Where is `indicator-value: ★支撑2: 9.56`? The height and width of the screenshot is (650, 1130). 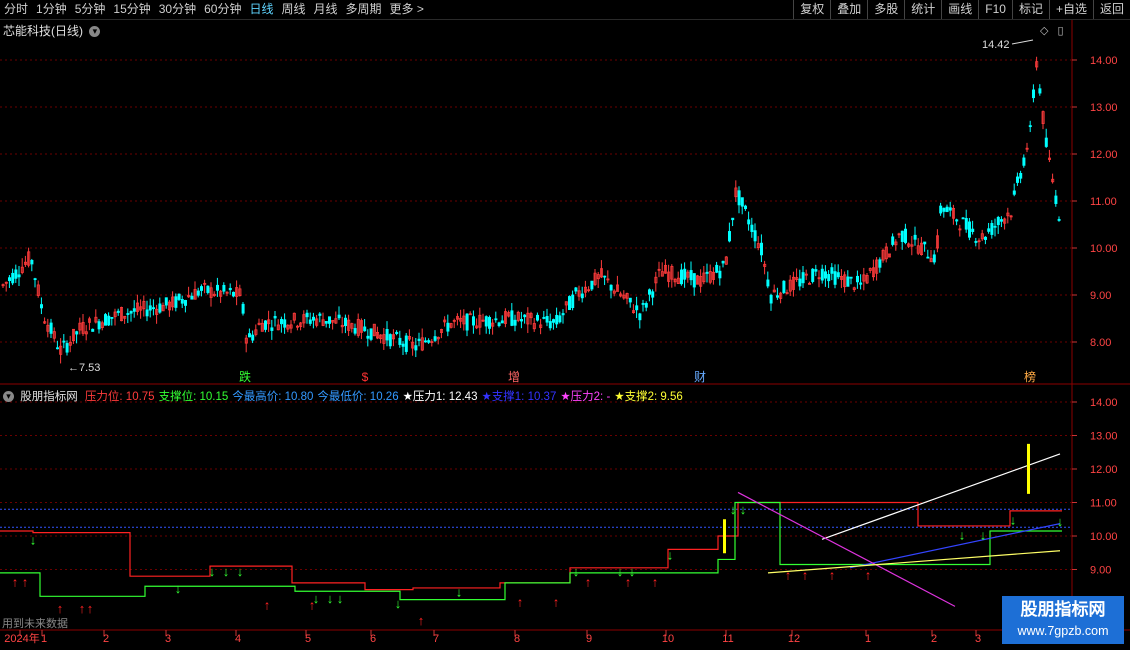
indicator-value: ★支撑2: 9.56 is located at coordinates (648, 397).